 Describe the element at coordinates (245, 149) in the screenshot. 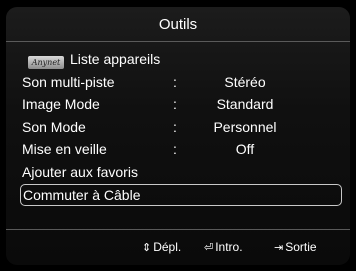

I see `menu-item-value: Off` at that location.